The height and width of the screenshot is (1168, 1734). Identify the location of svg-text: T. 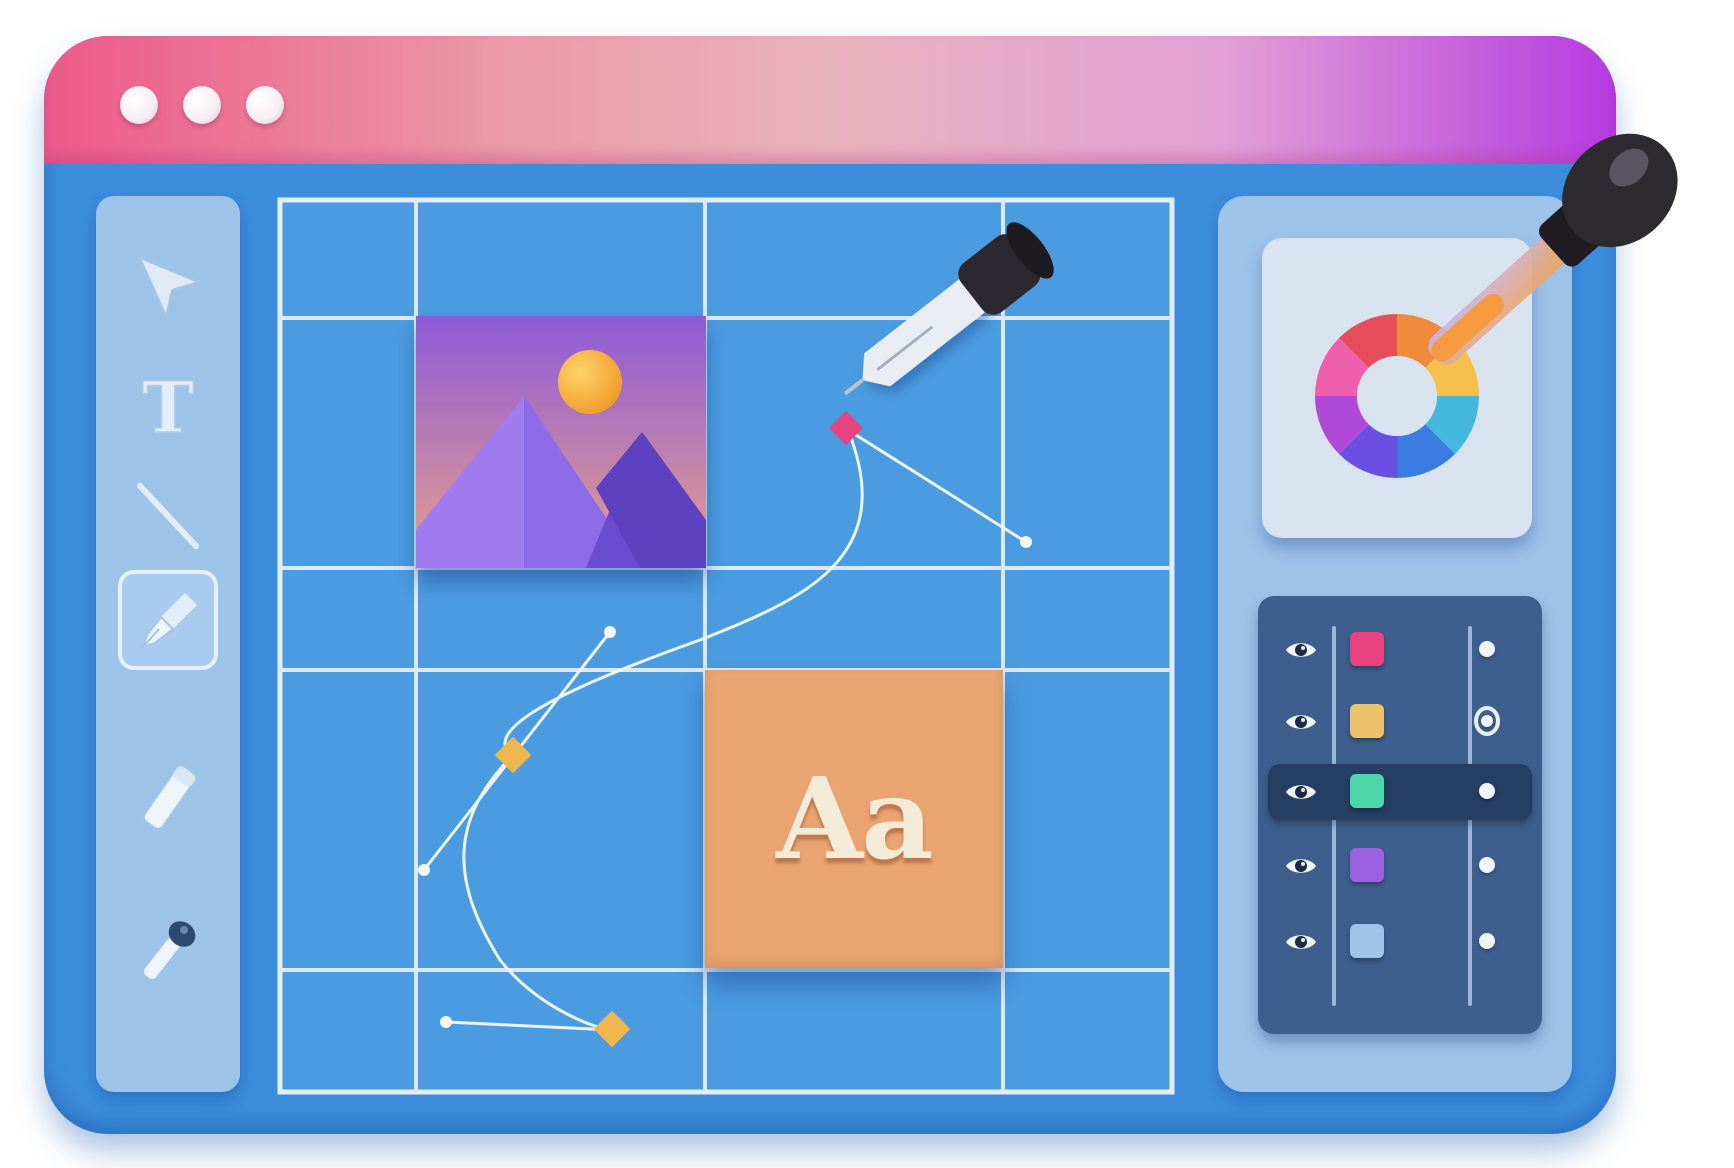
(168, 406).